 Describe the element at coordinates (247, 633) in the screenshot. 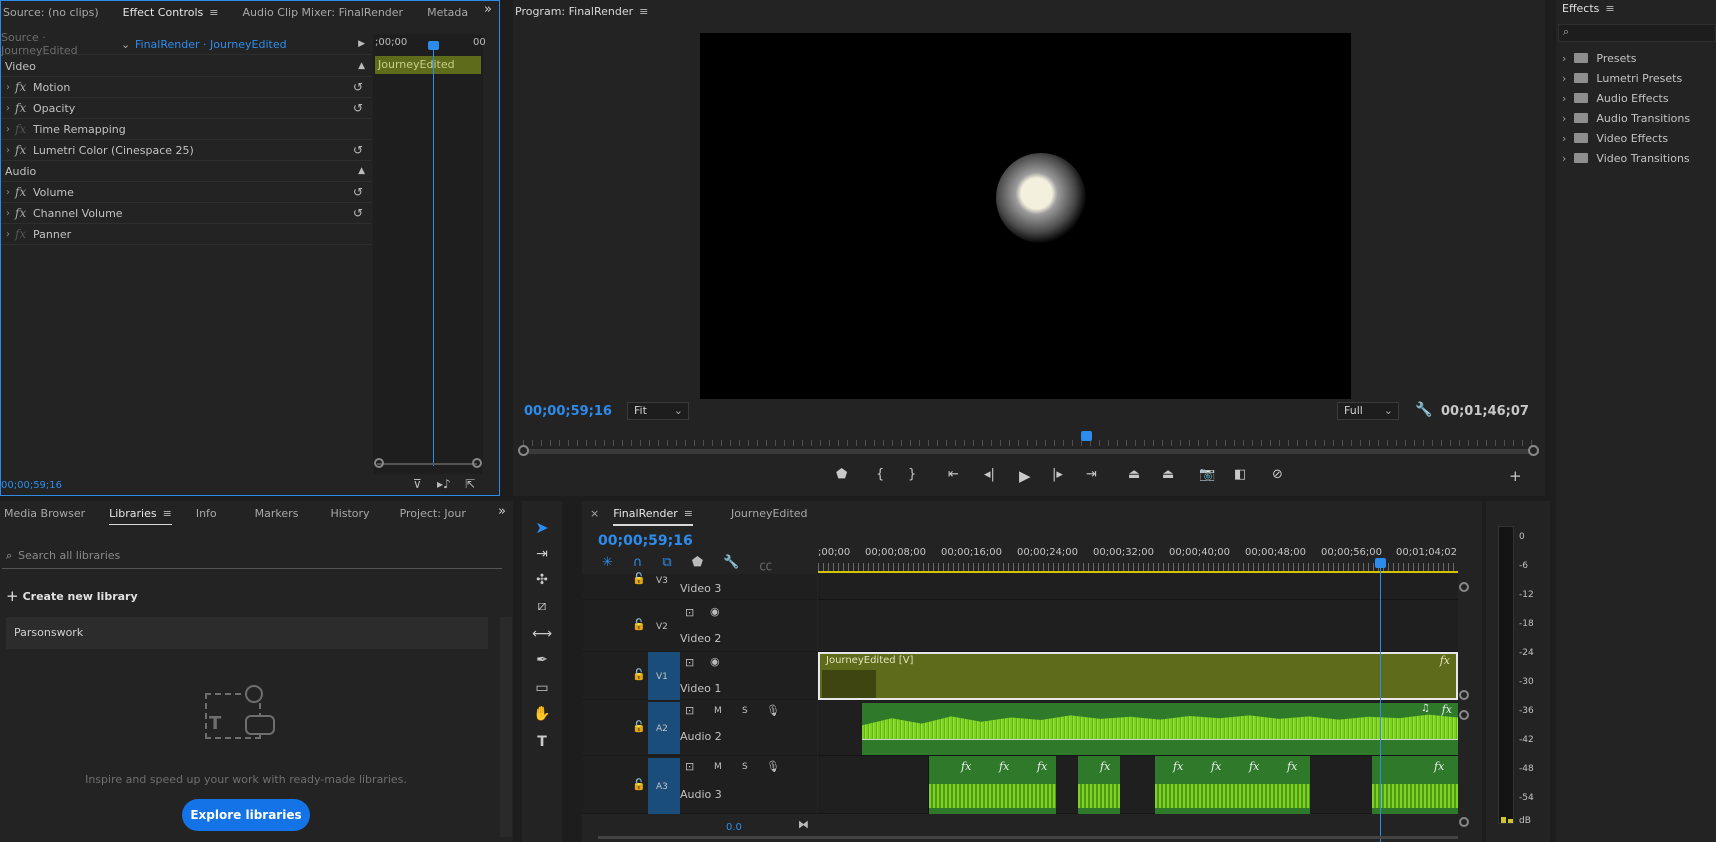

I see `library-item: Parsonswork` at that location.